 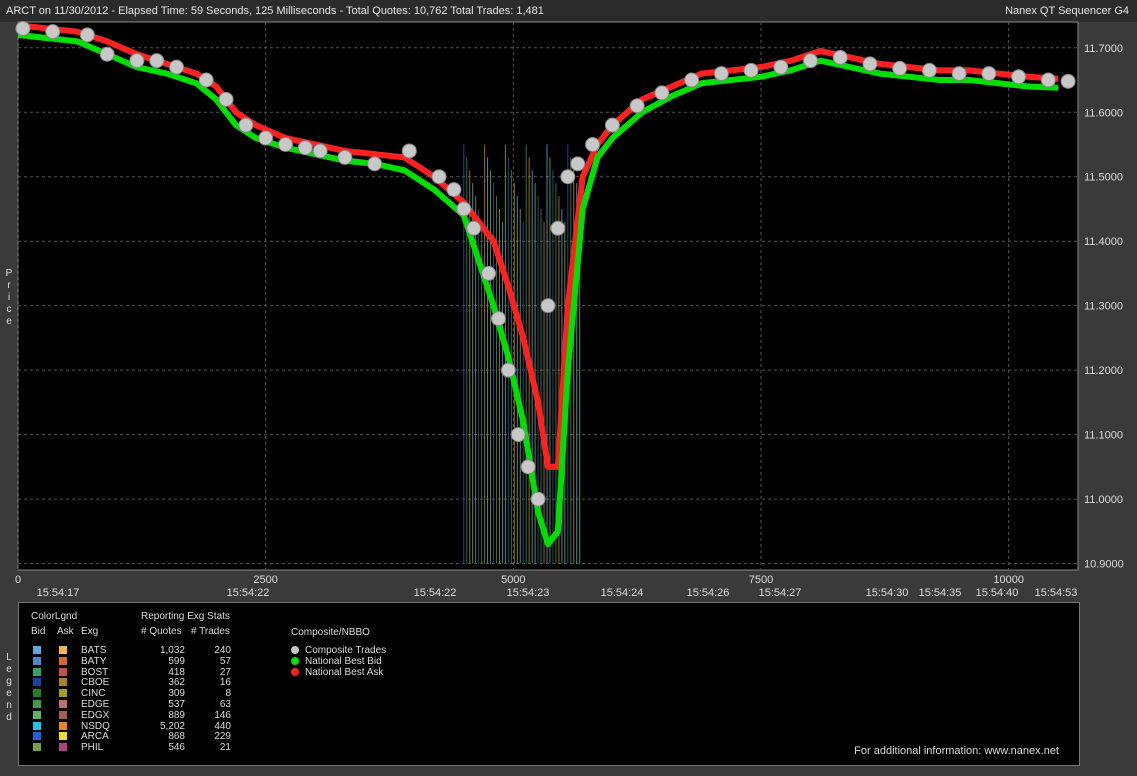 I want to click on quote-count: 868, so click(x=176, y=737).